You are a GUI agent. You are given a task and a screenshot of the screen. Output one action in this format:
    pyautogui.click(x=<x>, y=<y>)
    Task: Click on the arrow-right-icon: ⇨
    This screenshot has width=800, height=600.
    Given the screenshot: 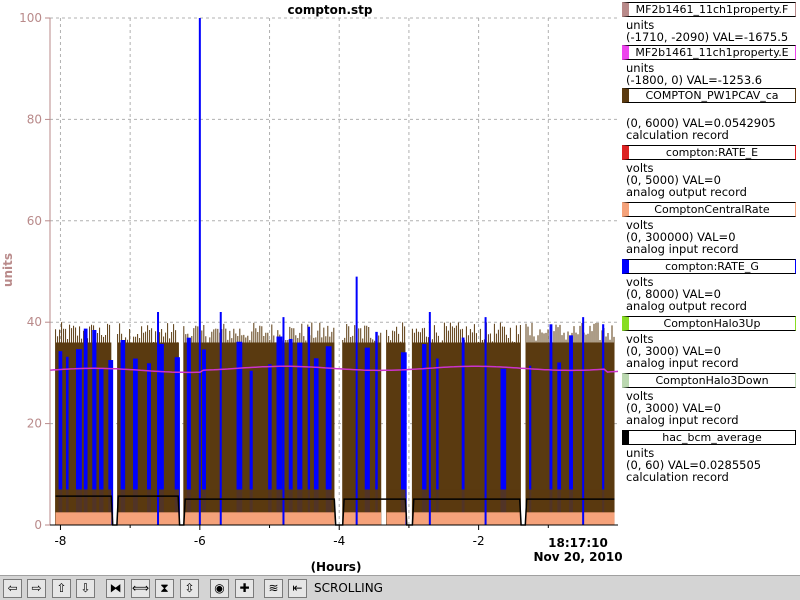 What is the action you would take?
    pyautogui.click(x=36, y=588)
    